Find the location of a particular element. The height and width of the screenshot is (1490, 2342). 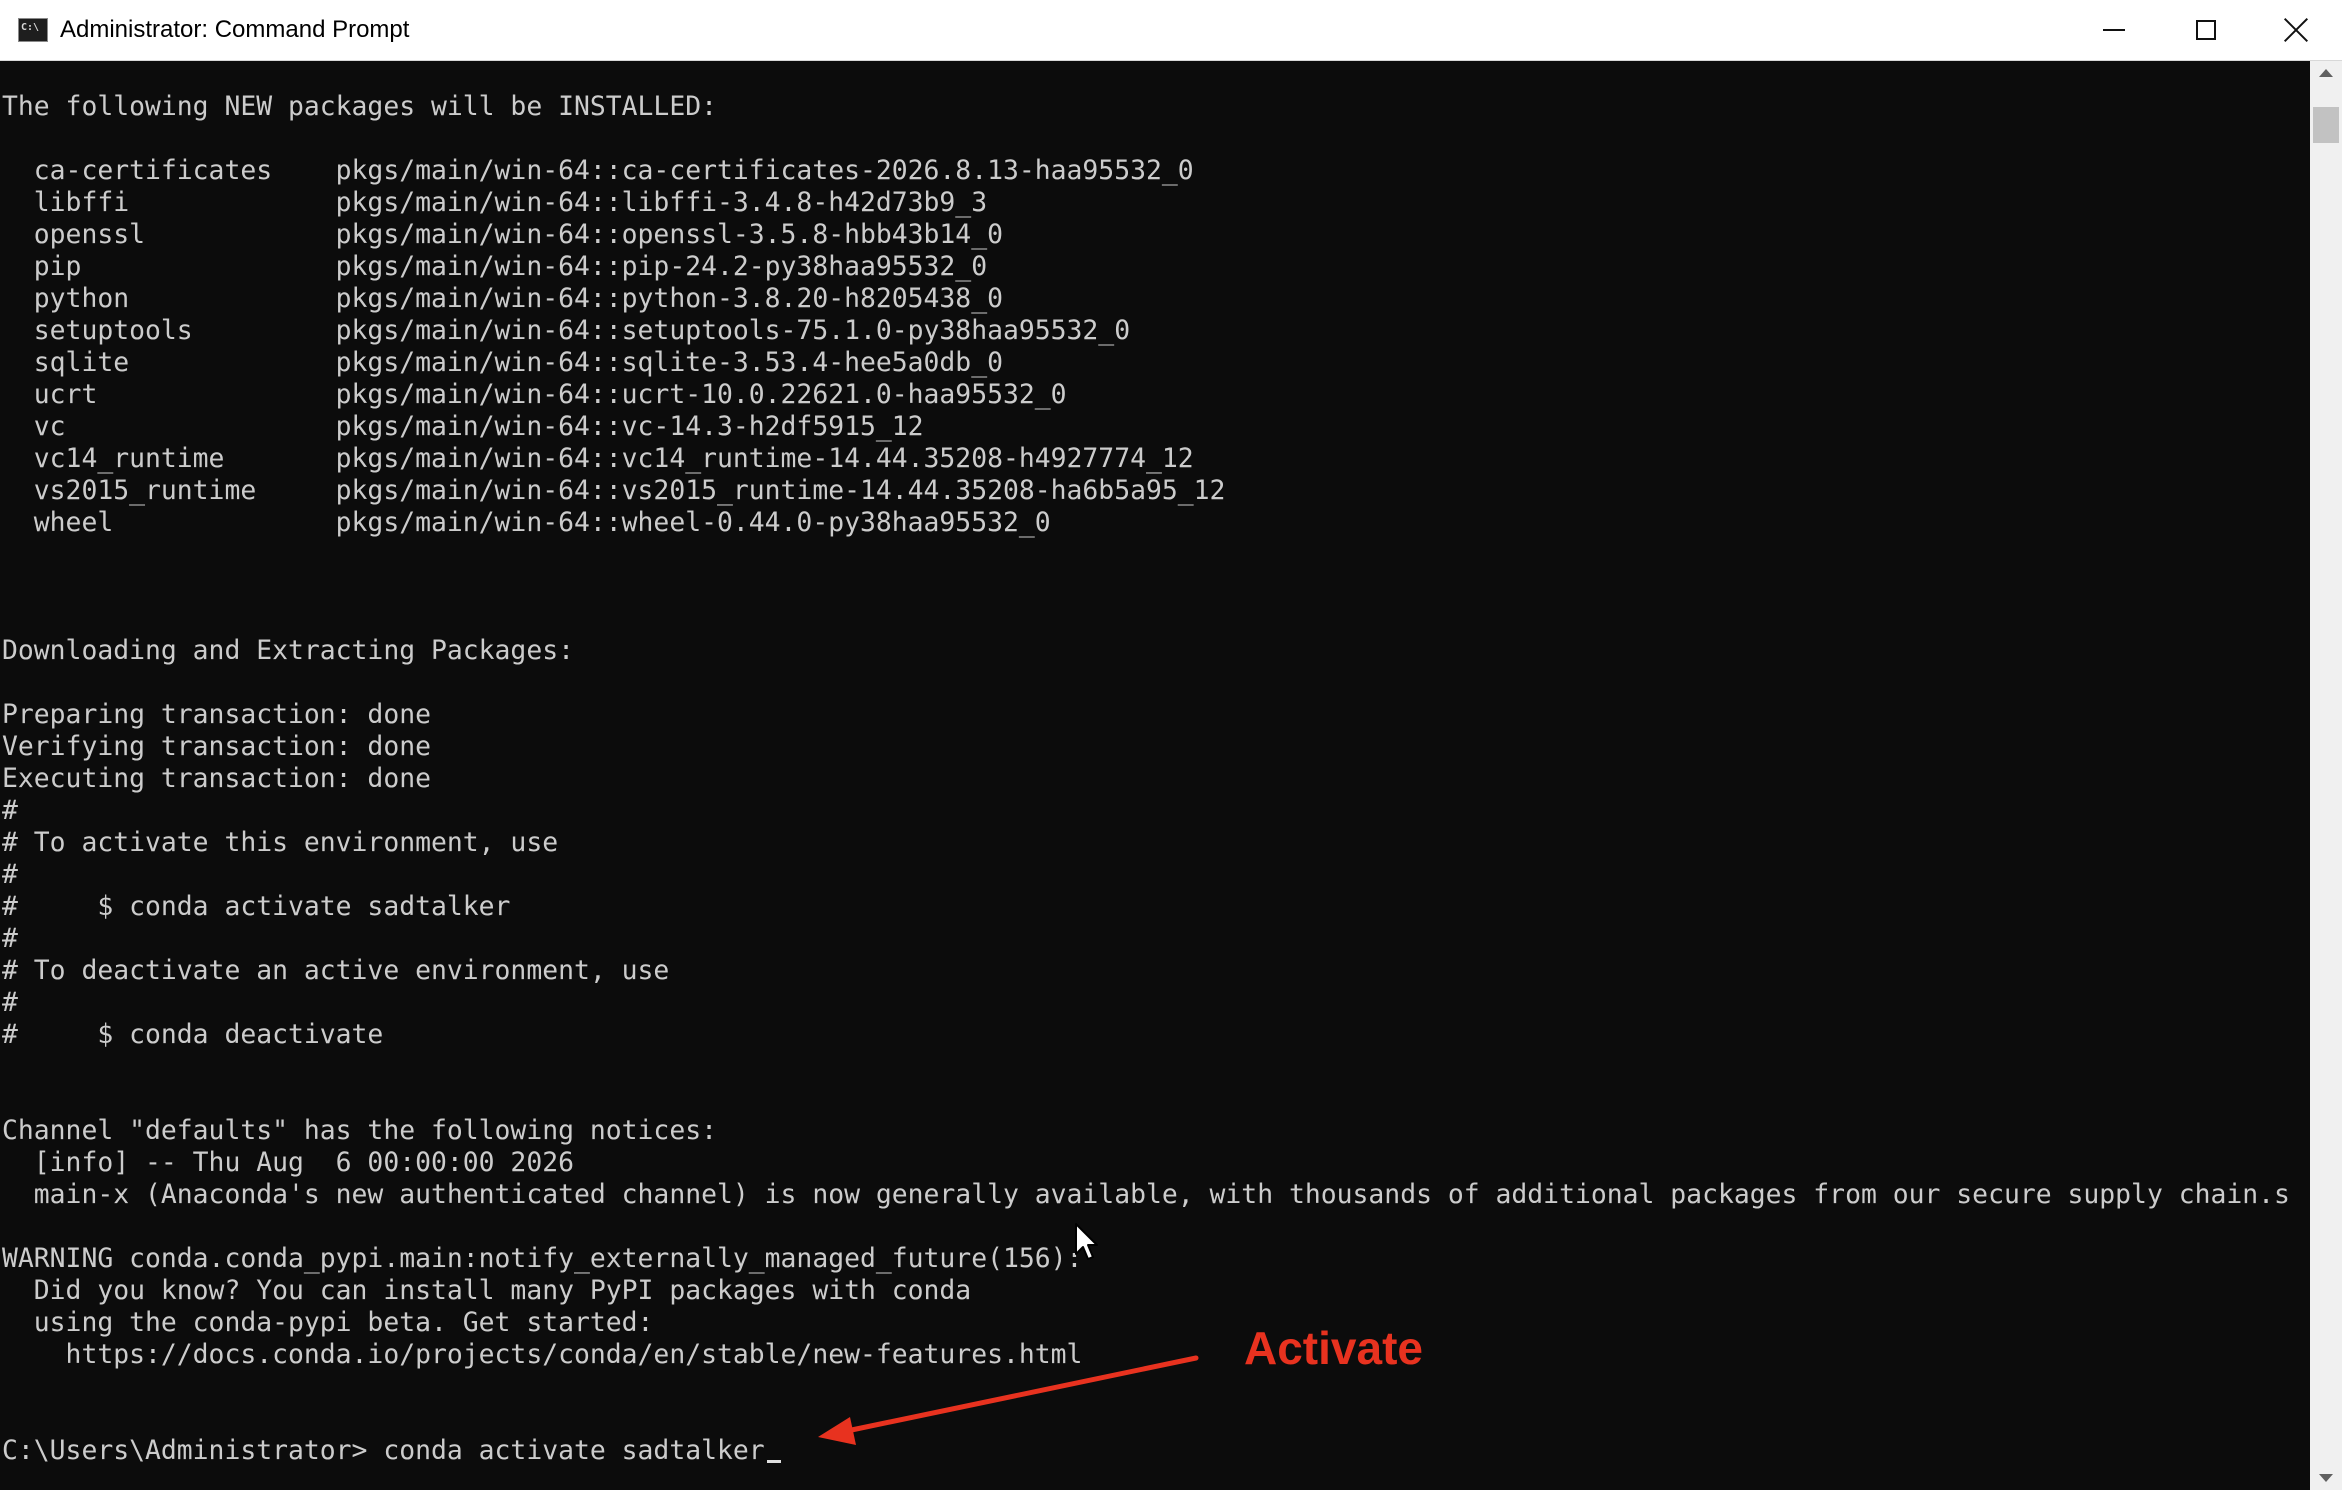

console-line: [info] -- Thu Aug 6 00:00:00 2026 is located at coordinates (288, 1162).